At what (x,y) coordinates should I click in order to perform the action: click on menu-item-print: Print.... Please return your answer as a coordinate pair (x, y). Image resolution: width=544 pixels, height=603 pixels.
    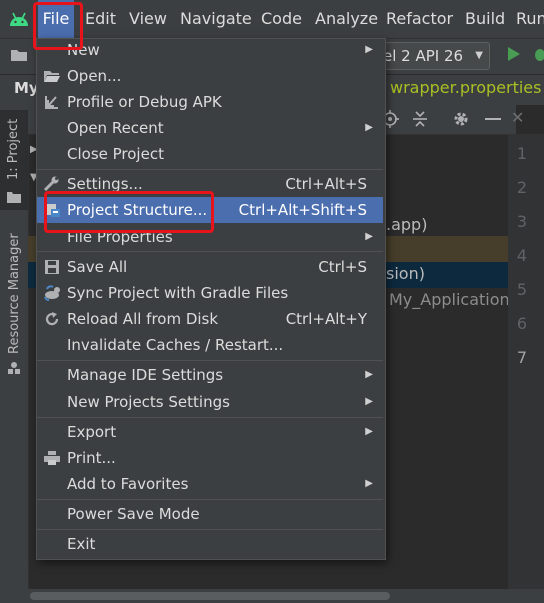
    Looking at the image, I should click on (210, 458).